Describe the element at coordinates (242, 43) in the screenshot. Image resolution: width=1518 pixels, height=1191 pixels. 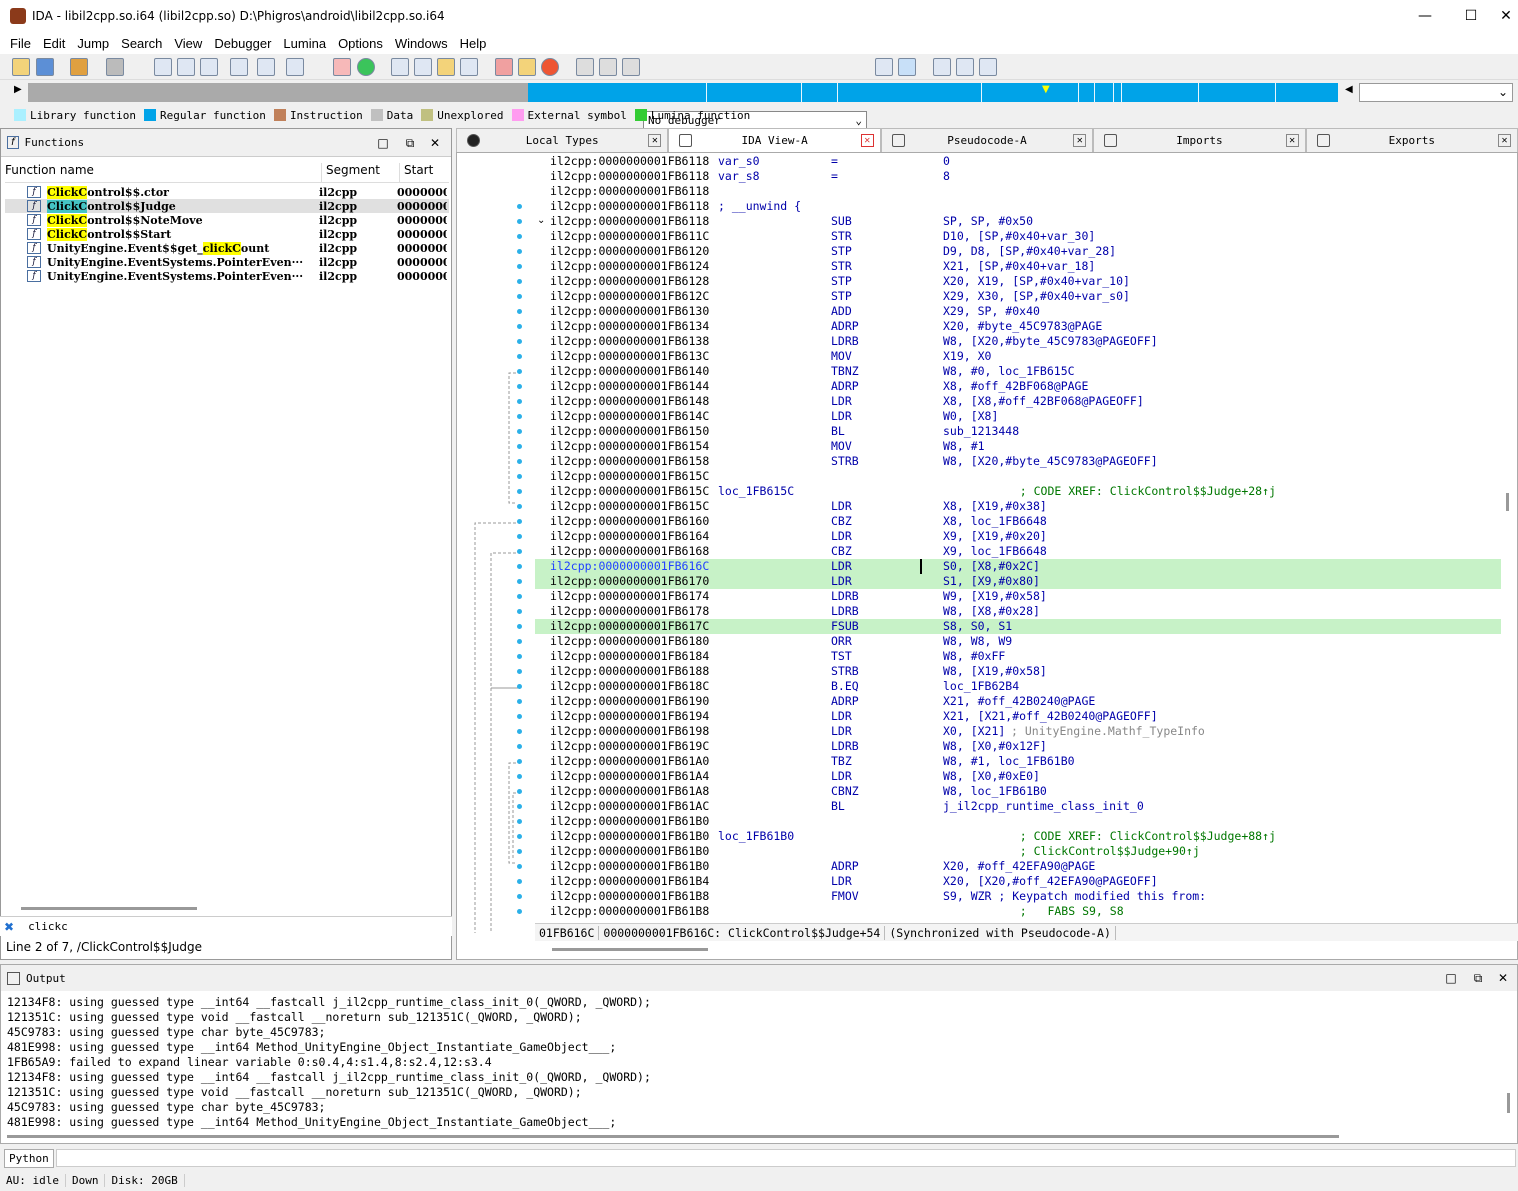
I see `menu-debugger: Debugger` at that location.